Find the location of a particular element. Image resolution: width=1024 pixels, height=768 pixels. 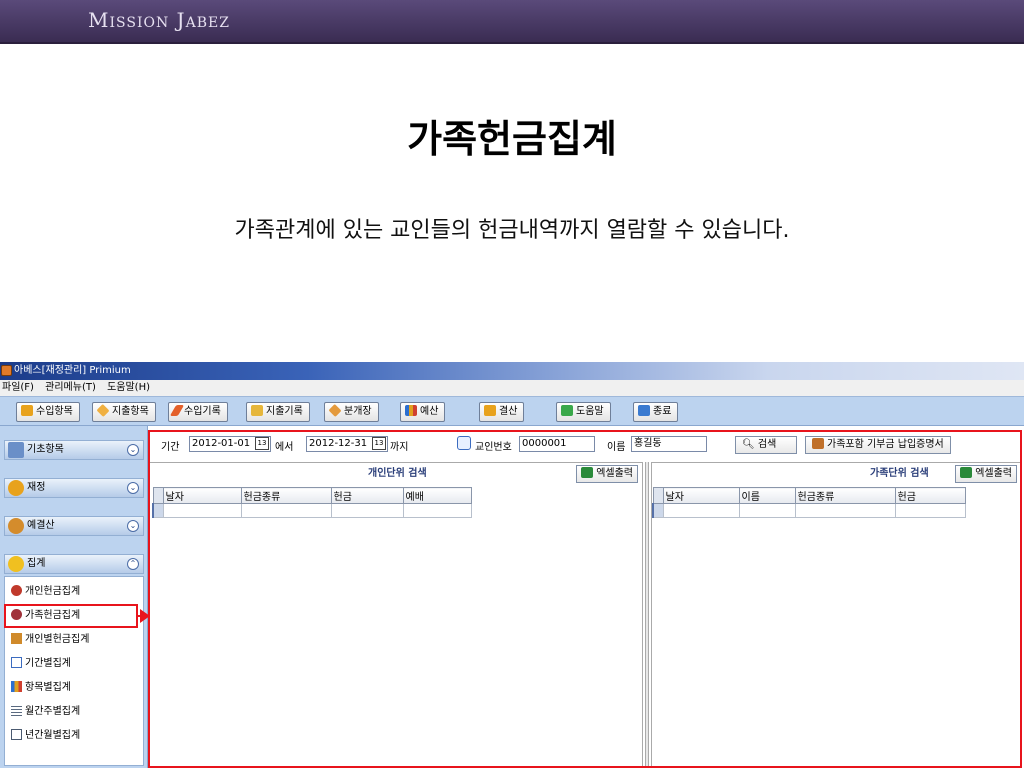

pie-icon is located at coordinates (16, 526).